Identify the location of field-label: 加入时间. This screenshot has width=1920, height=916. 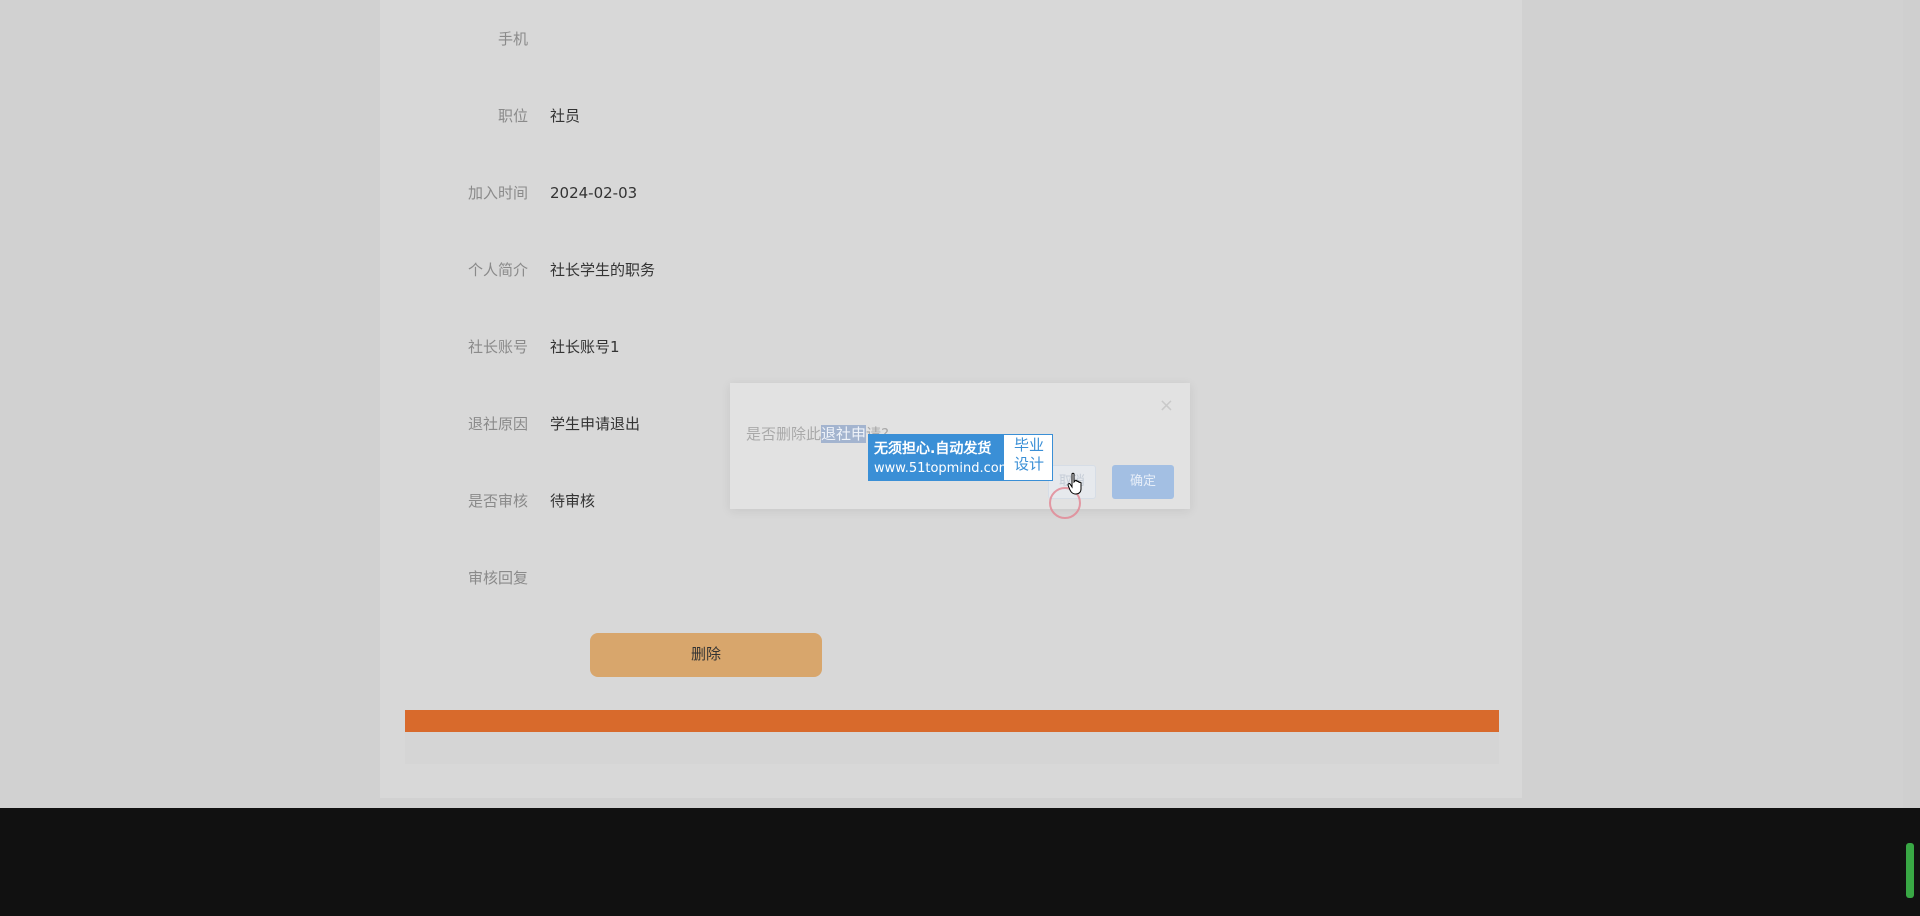
(497, 193).